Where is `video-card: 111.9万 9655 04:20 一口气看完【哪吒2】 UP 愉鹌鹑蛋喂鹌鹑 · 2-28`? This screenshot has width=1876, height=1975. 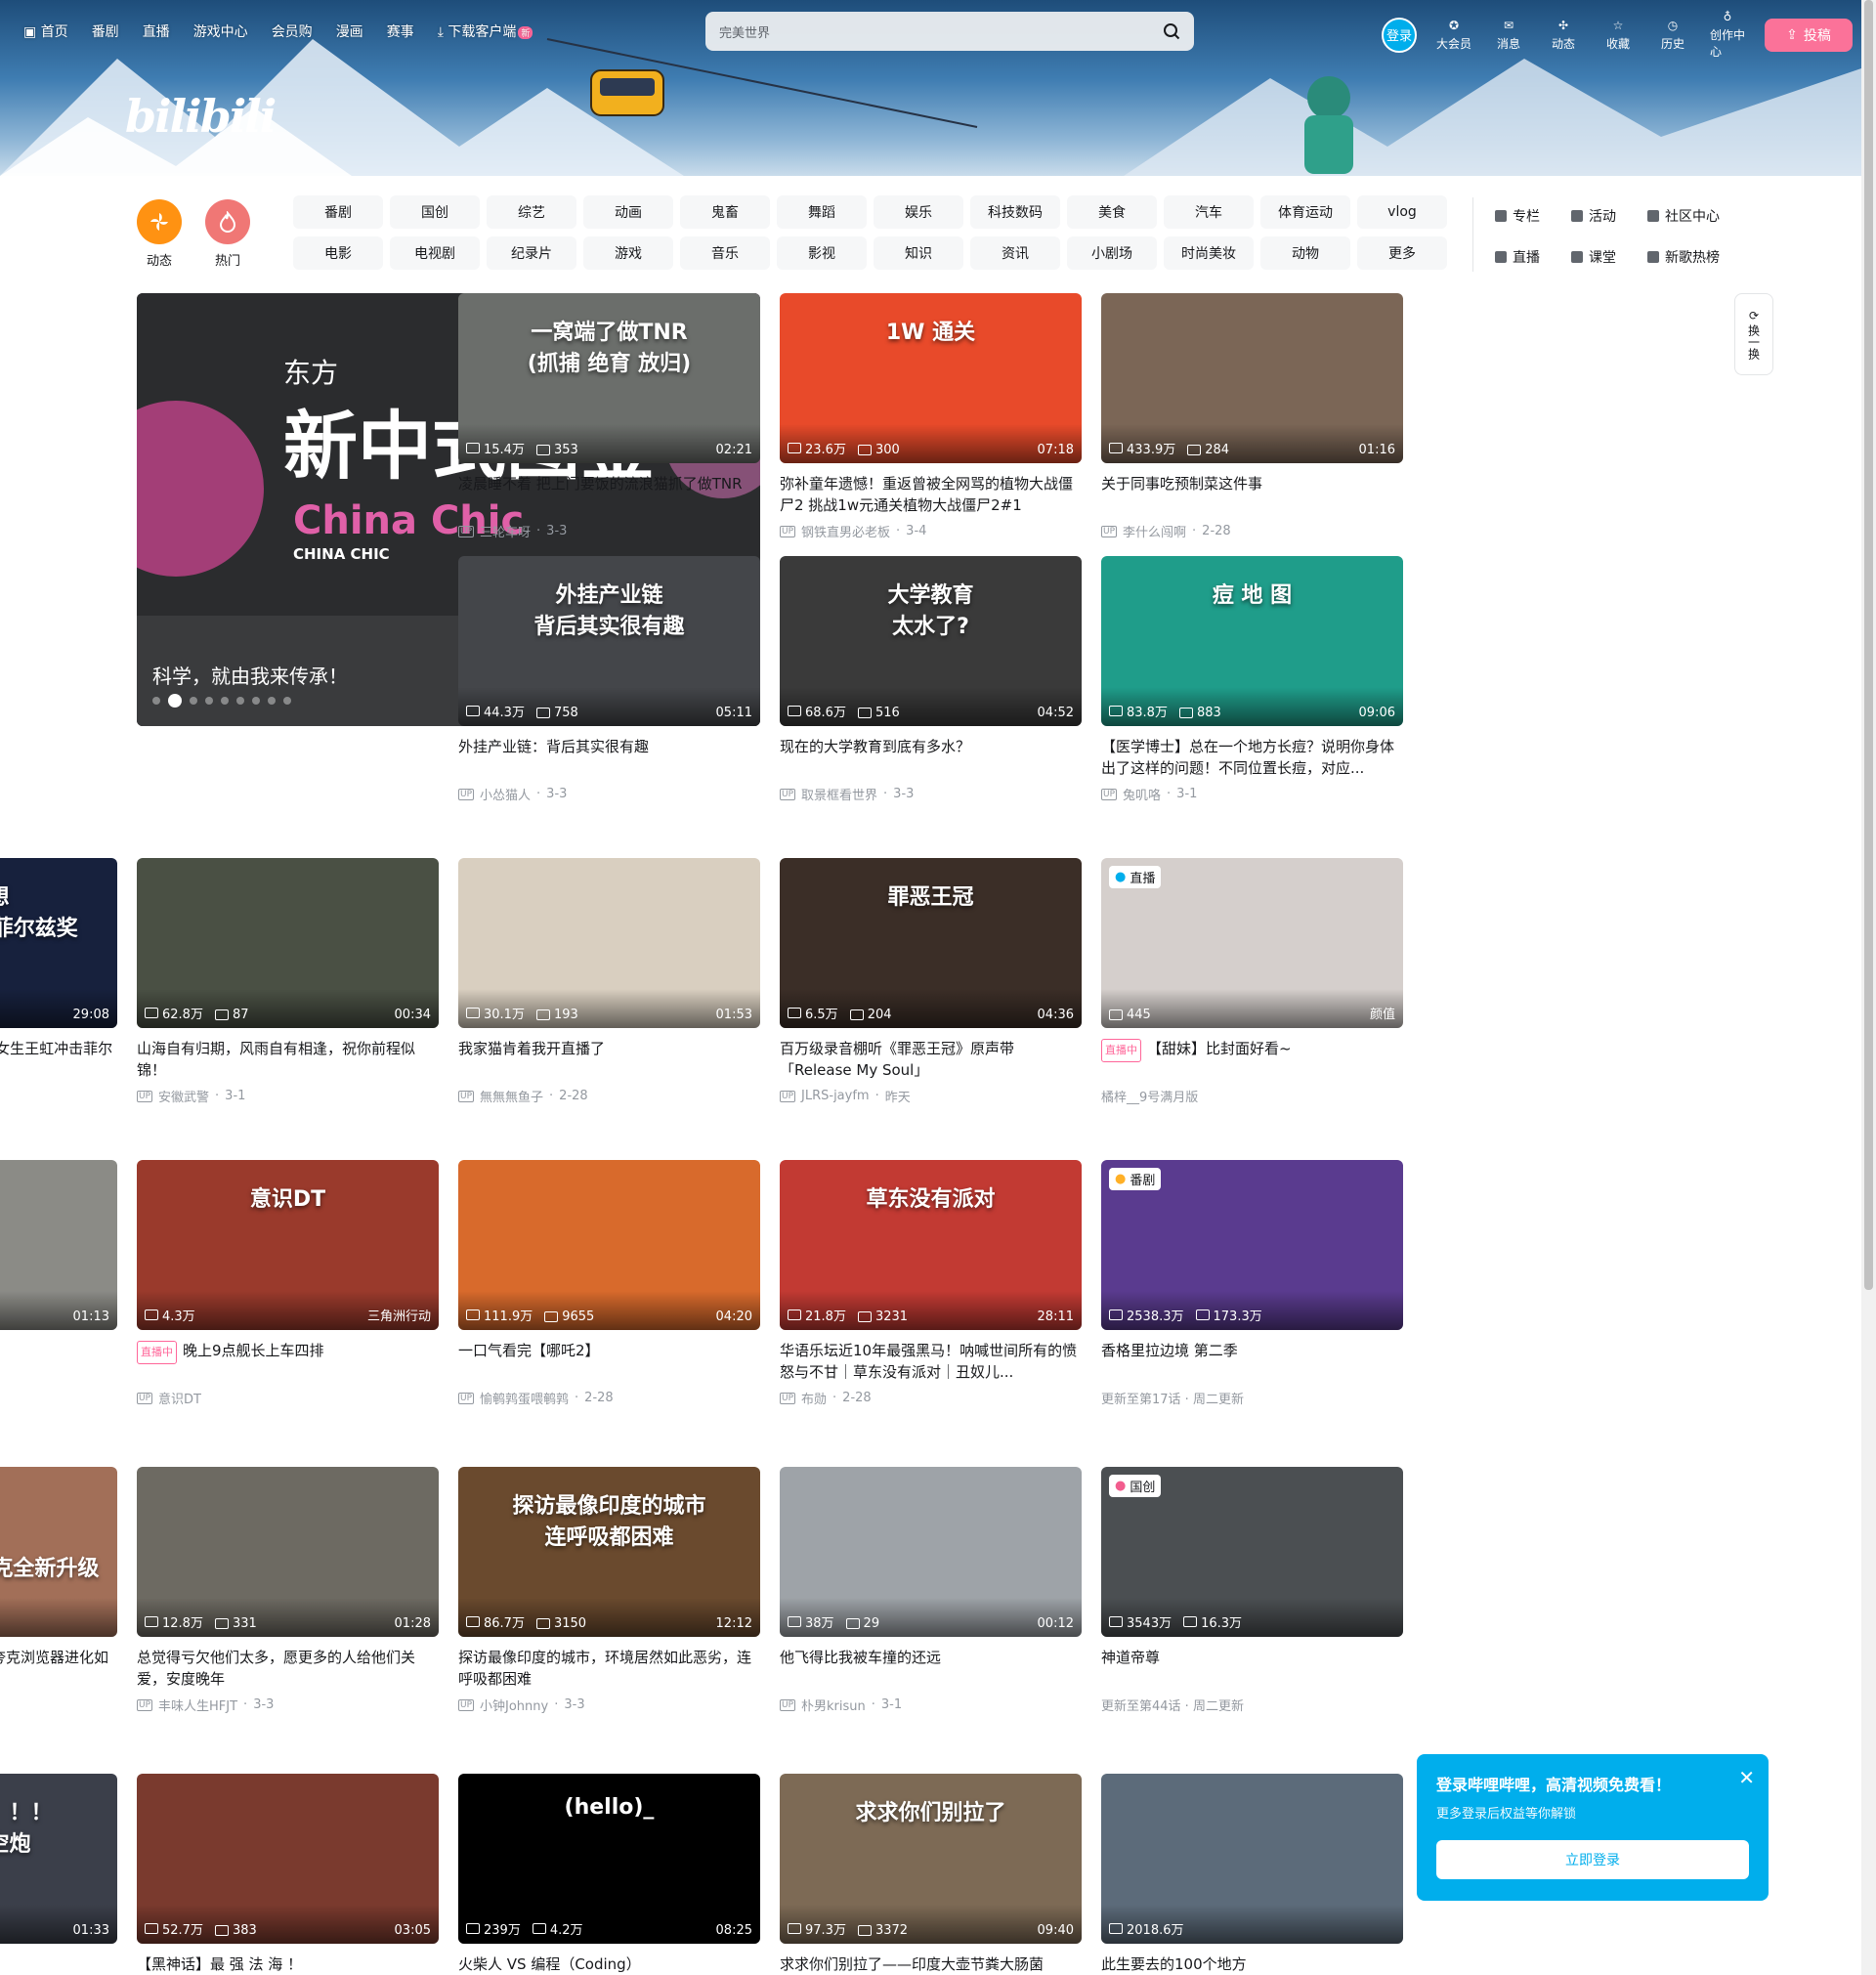
video-card: 111.9万 9655 04:20 一口气看完【哪吒2】 UP 愉鹌鹑蛋喂鹌鹑 · 2-28 is located at coordinates (609, 1284).